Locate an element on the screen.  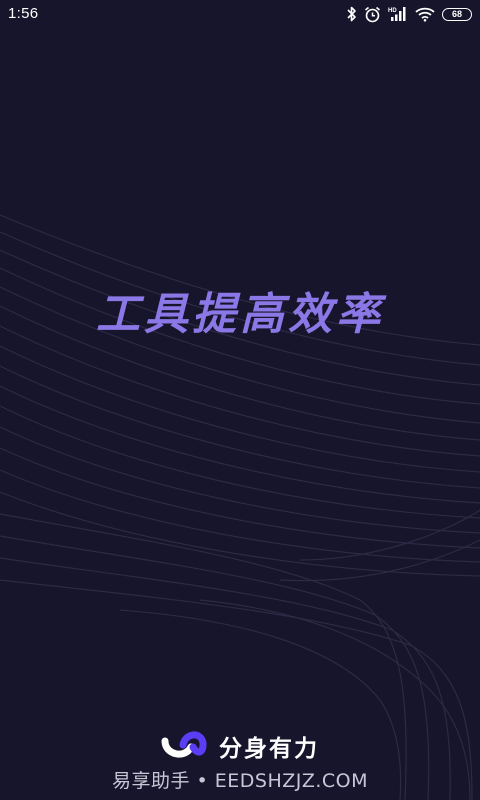
alarm-icon is located at coordinates (372, 14).